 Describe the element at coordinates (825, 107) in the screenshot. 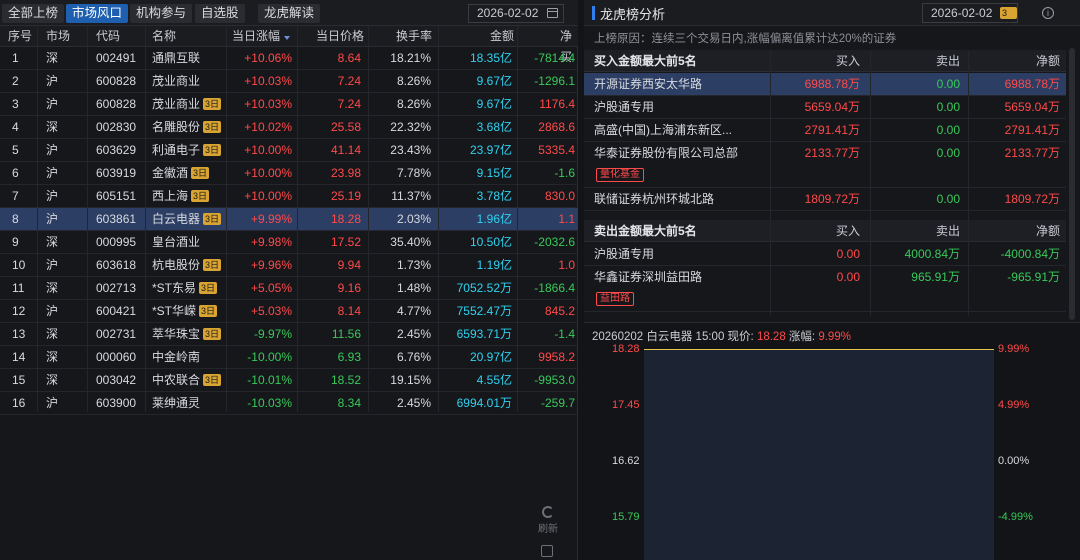

I see `buy-seat-row: 沪股通专用 5659.04万 0.00 5659.04万` at that location.